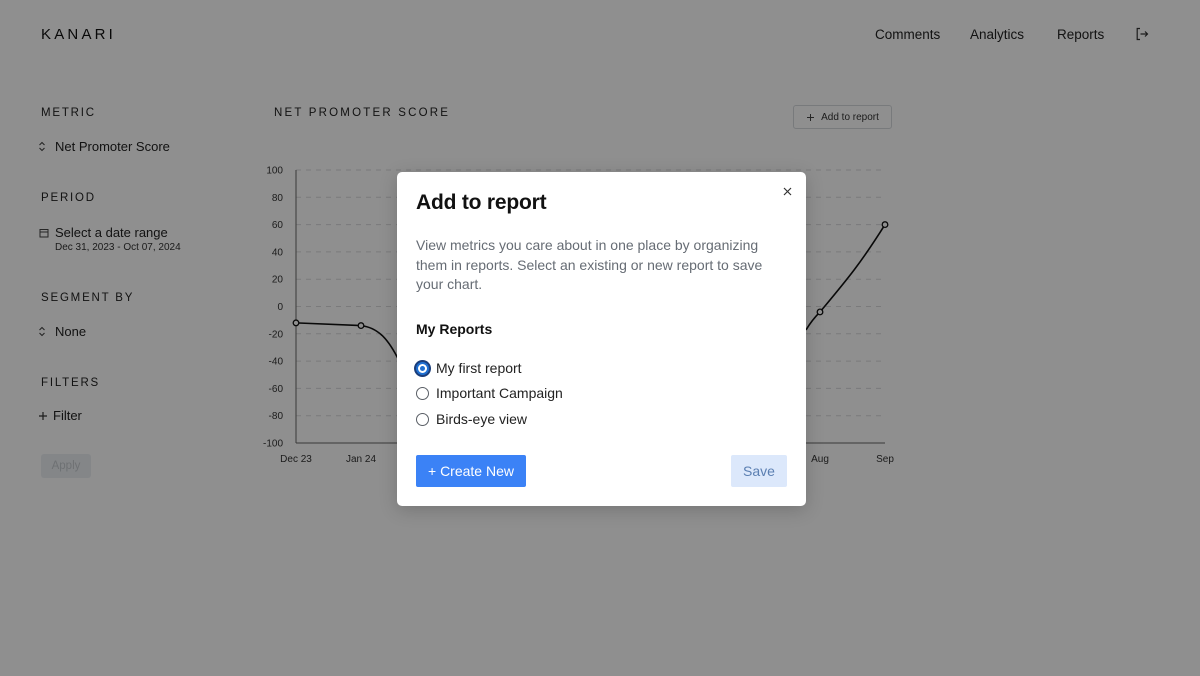 The width and height of the screenshot is (1200, 676). I want to click on close-button, so click(787, 191).